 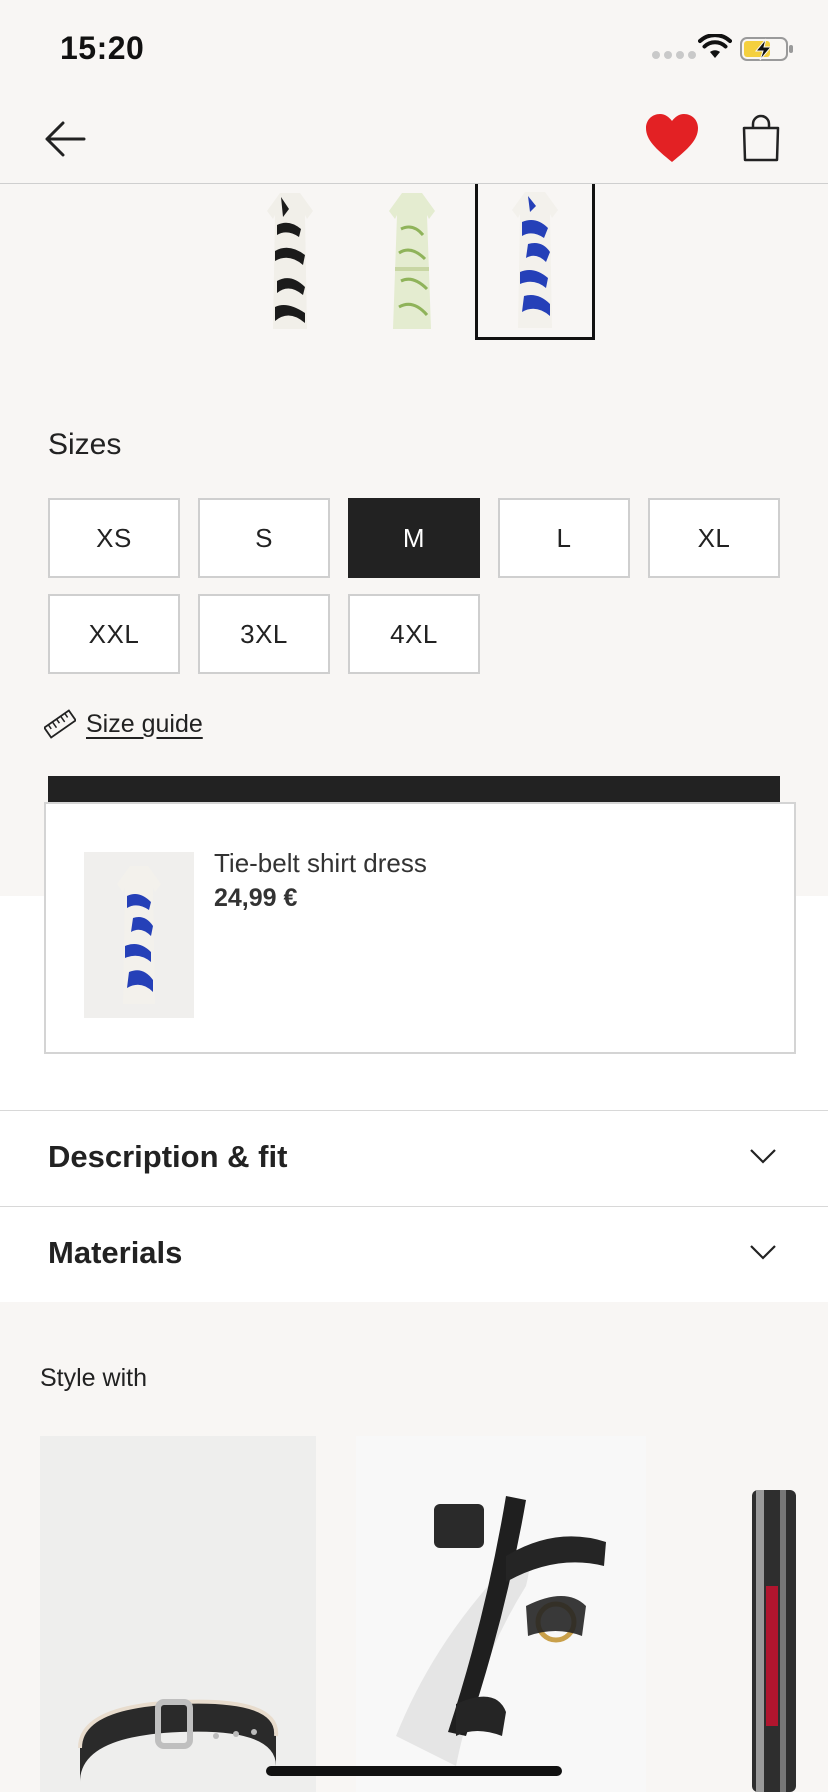 I want to click on mascara-image, so click(x=774, y=1641).